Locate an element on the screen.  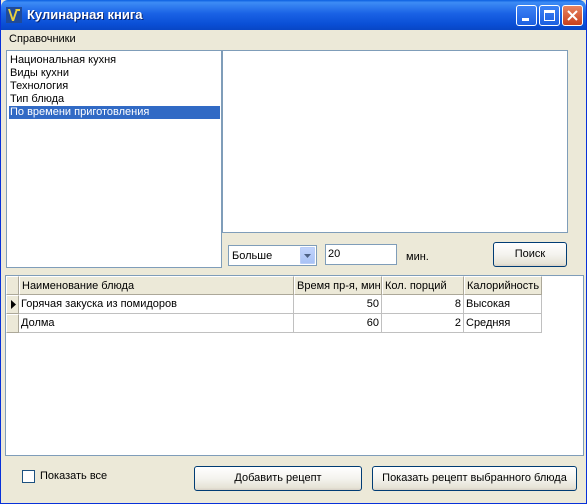
current-row-arrow-icon is located at coordinates (13, 304).